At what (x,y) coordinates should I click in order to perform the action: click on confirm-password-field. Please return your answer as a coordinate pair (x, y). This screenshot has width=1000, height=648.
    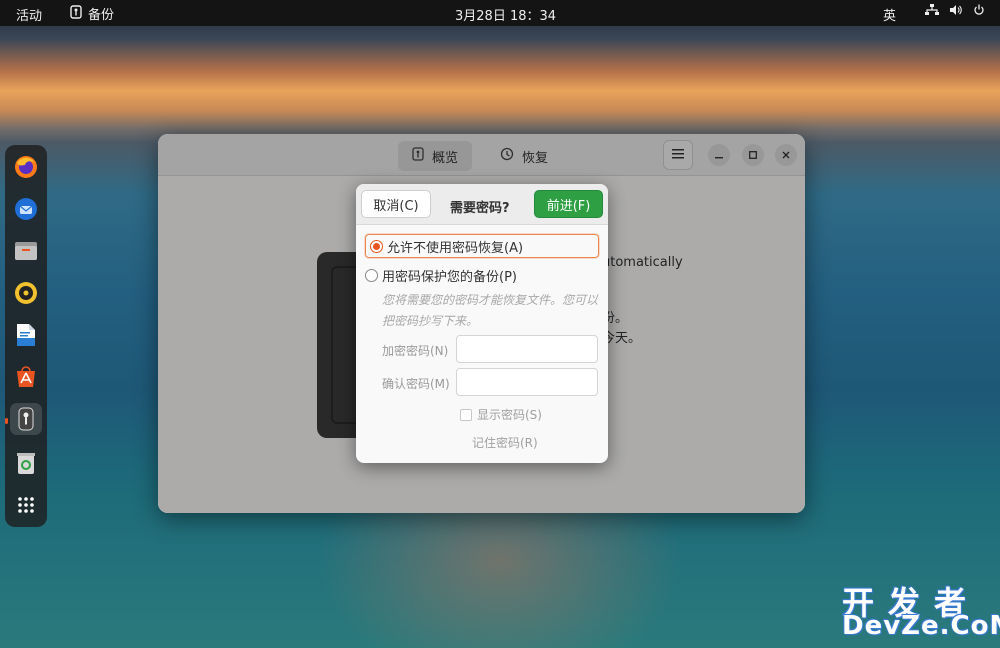
    Looking at the image, I should click on (527, 382).